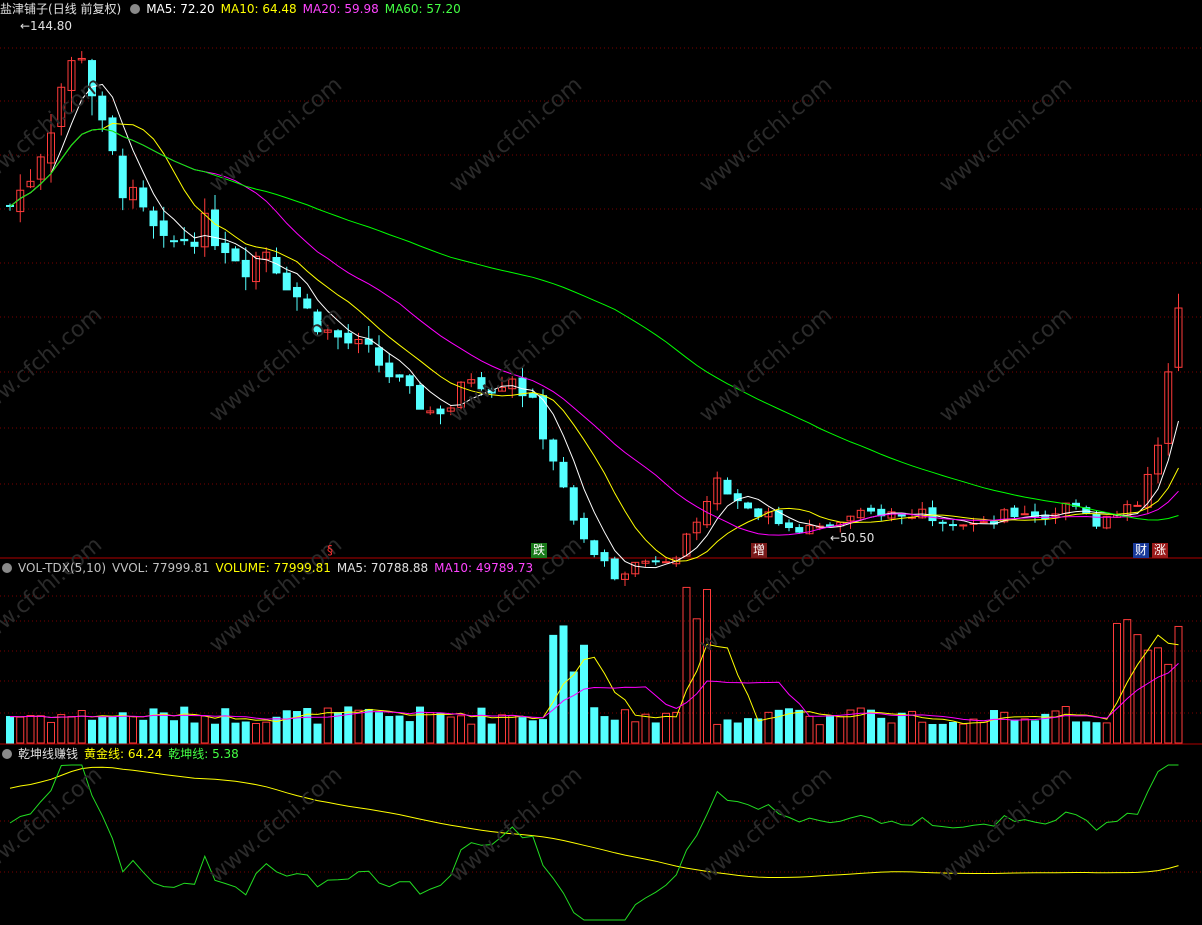 Image resolution: width=1202 pixels, height=925 pixels. Describe the element at coordinates (161, 568) in the screenshot. I see `vvol-readout: VVOL: 77999.81` at that location.